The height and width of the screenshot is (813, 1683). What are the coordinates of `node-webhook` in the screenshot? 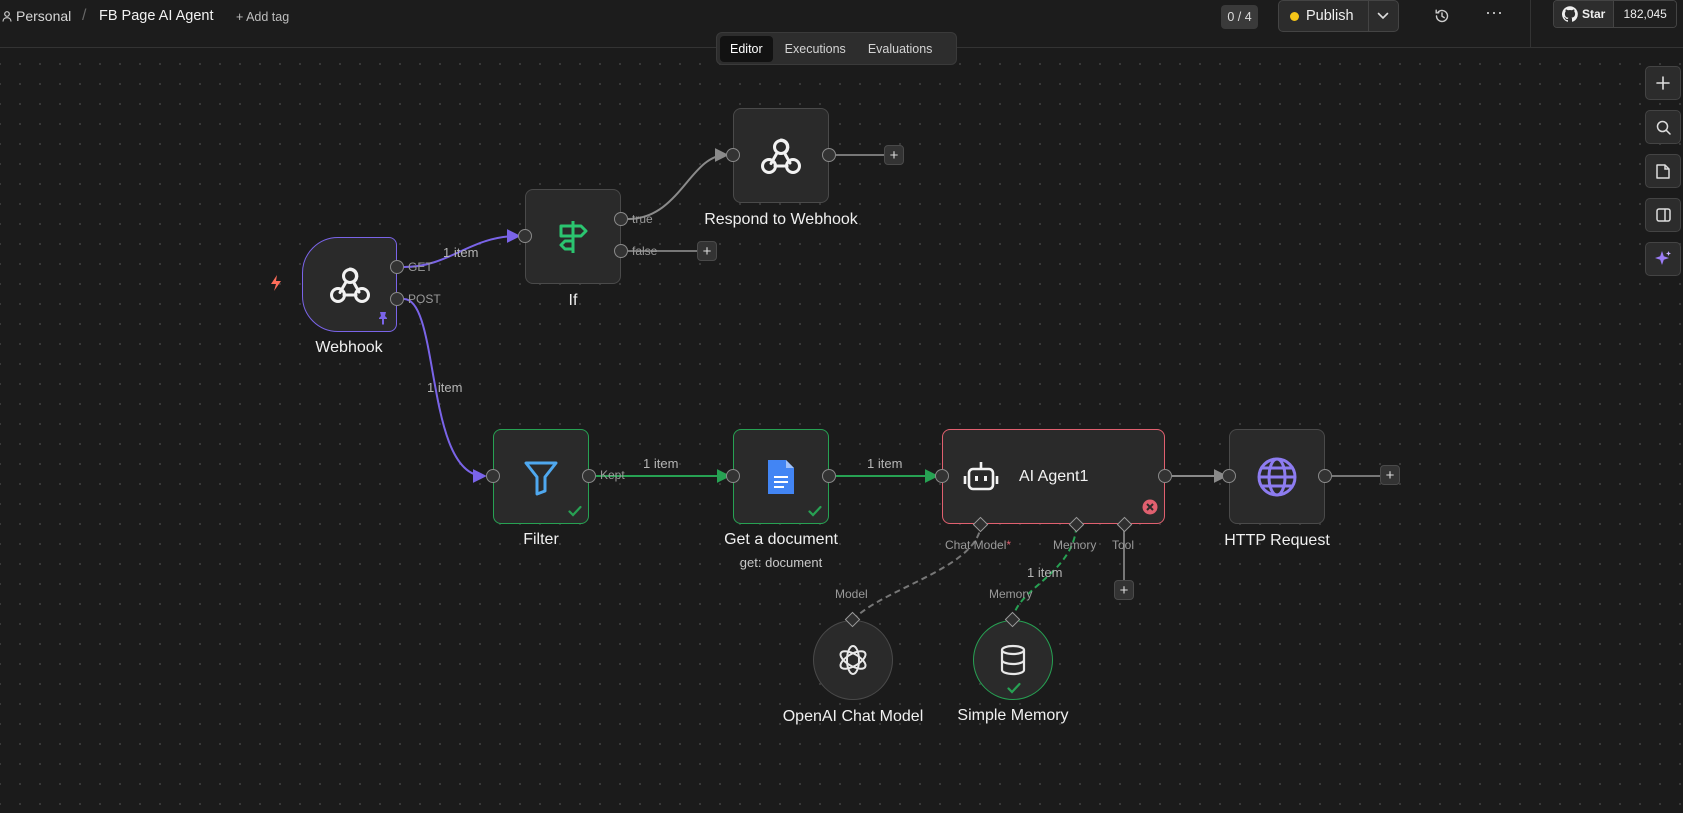 It's located at (349, 284).